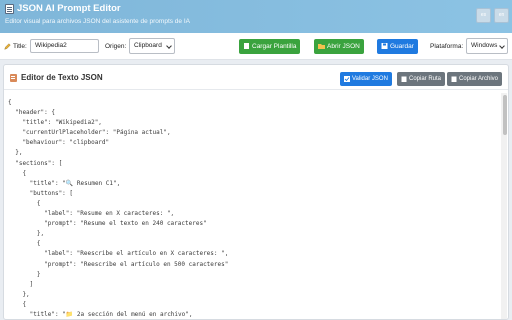 The height and width of the screenshot is (320, 512). Describe the element at coordinates (7, 46) in the screenshot. I see `pencil-icon` at that location.